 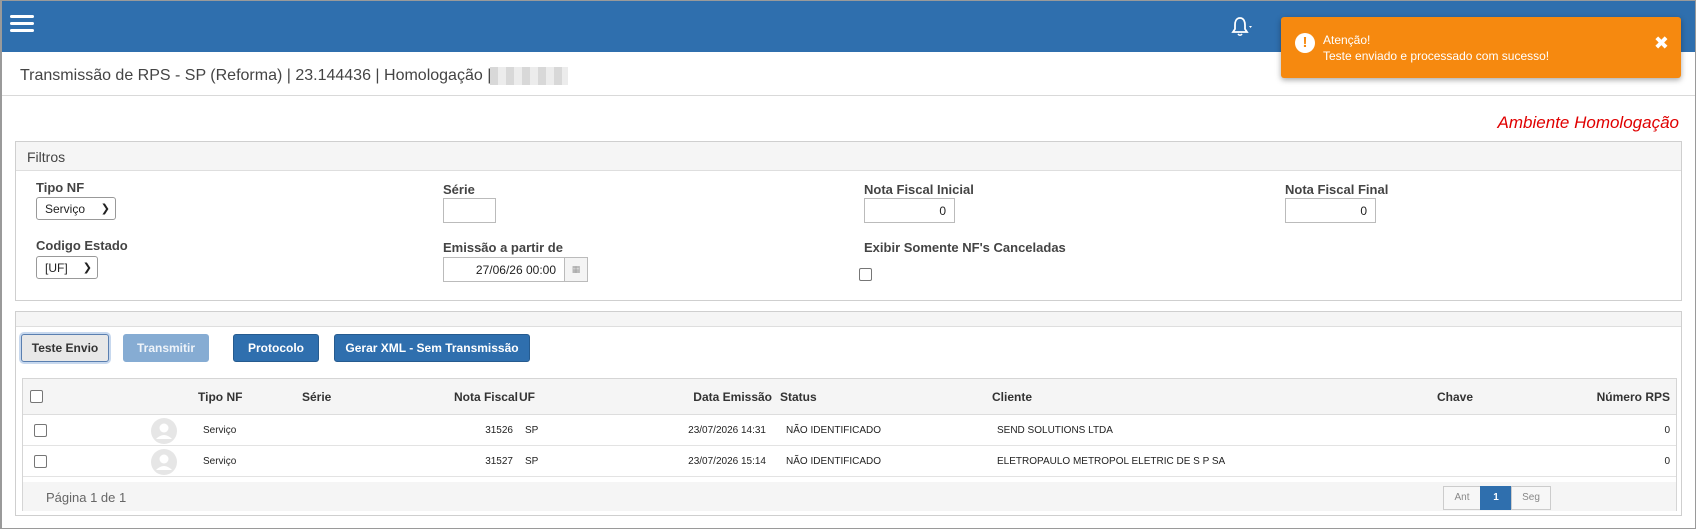 I want to click on nf-final-input: 0, so click(x=1330, y=210).